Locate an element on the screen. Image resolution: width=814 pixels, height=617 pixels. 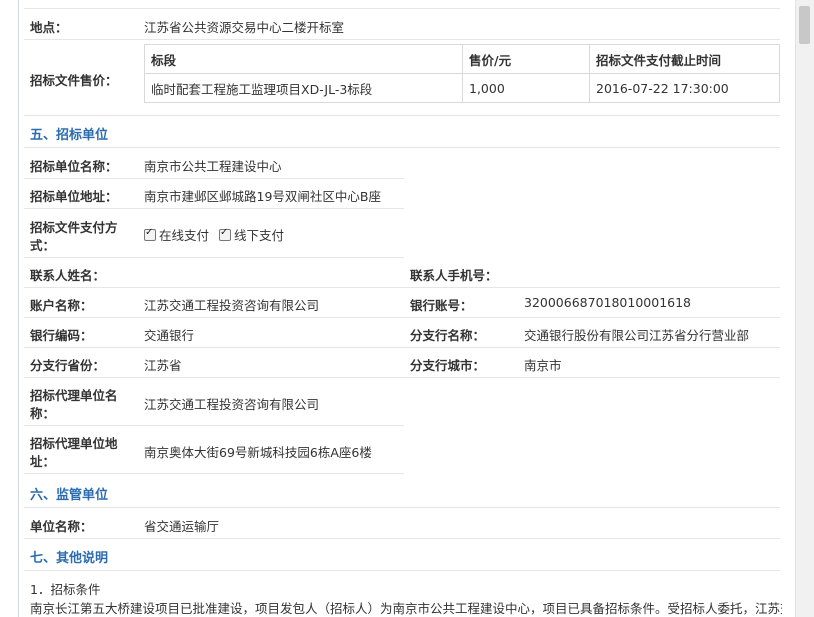
online-label: 在线支付 is located at coordinates (184, 235).